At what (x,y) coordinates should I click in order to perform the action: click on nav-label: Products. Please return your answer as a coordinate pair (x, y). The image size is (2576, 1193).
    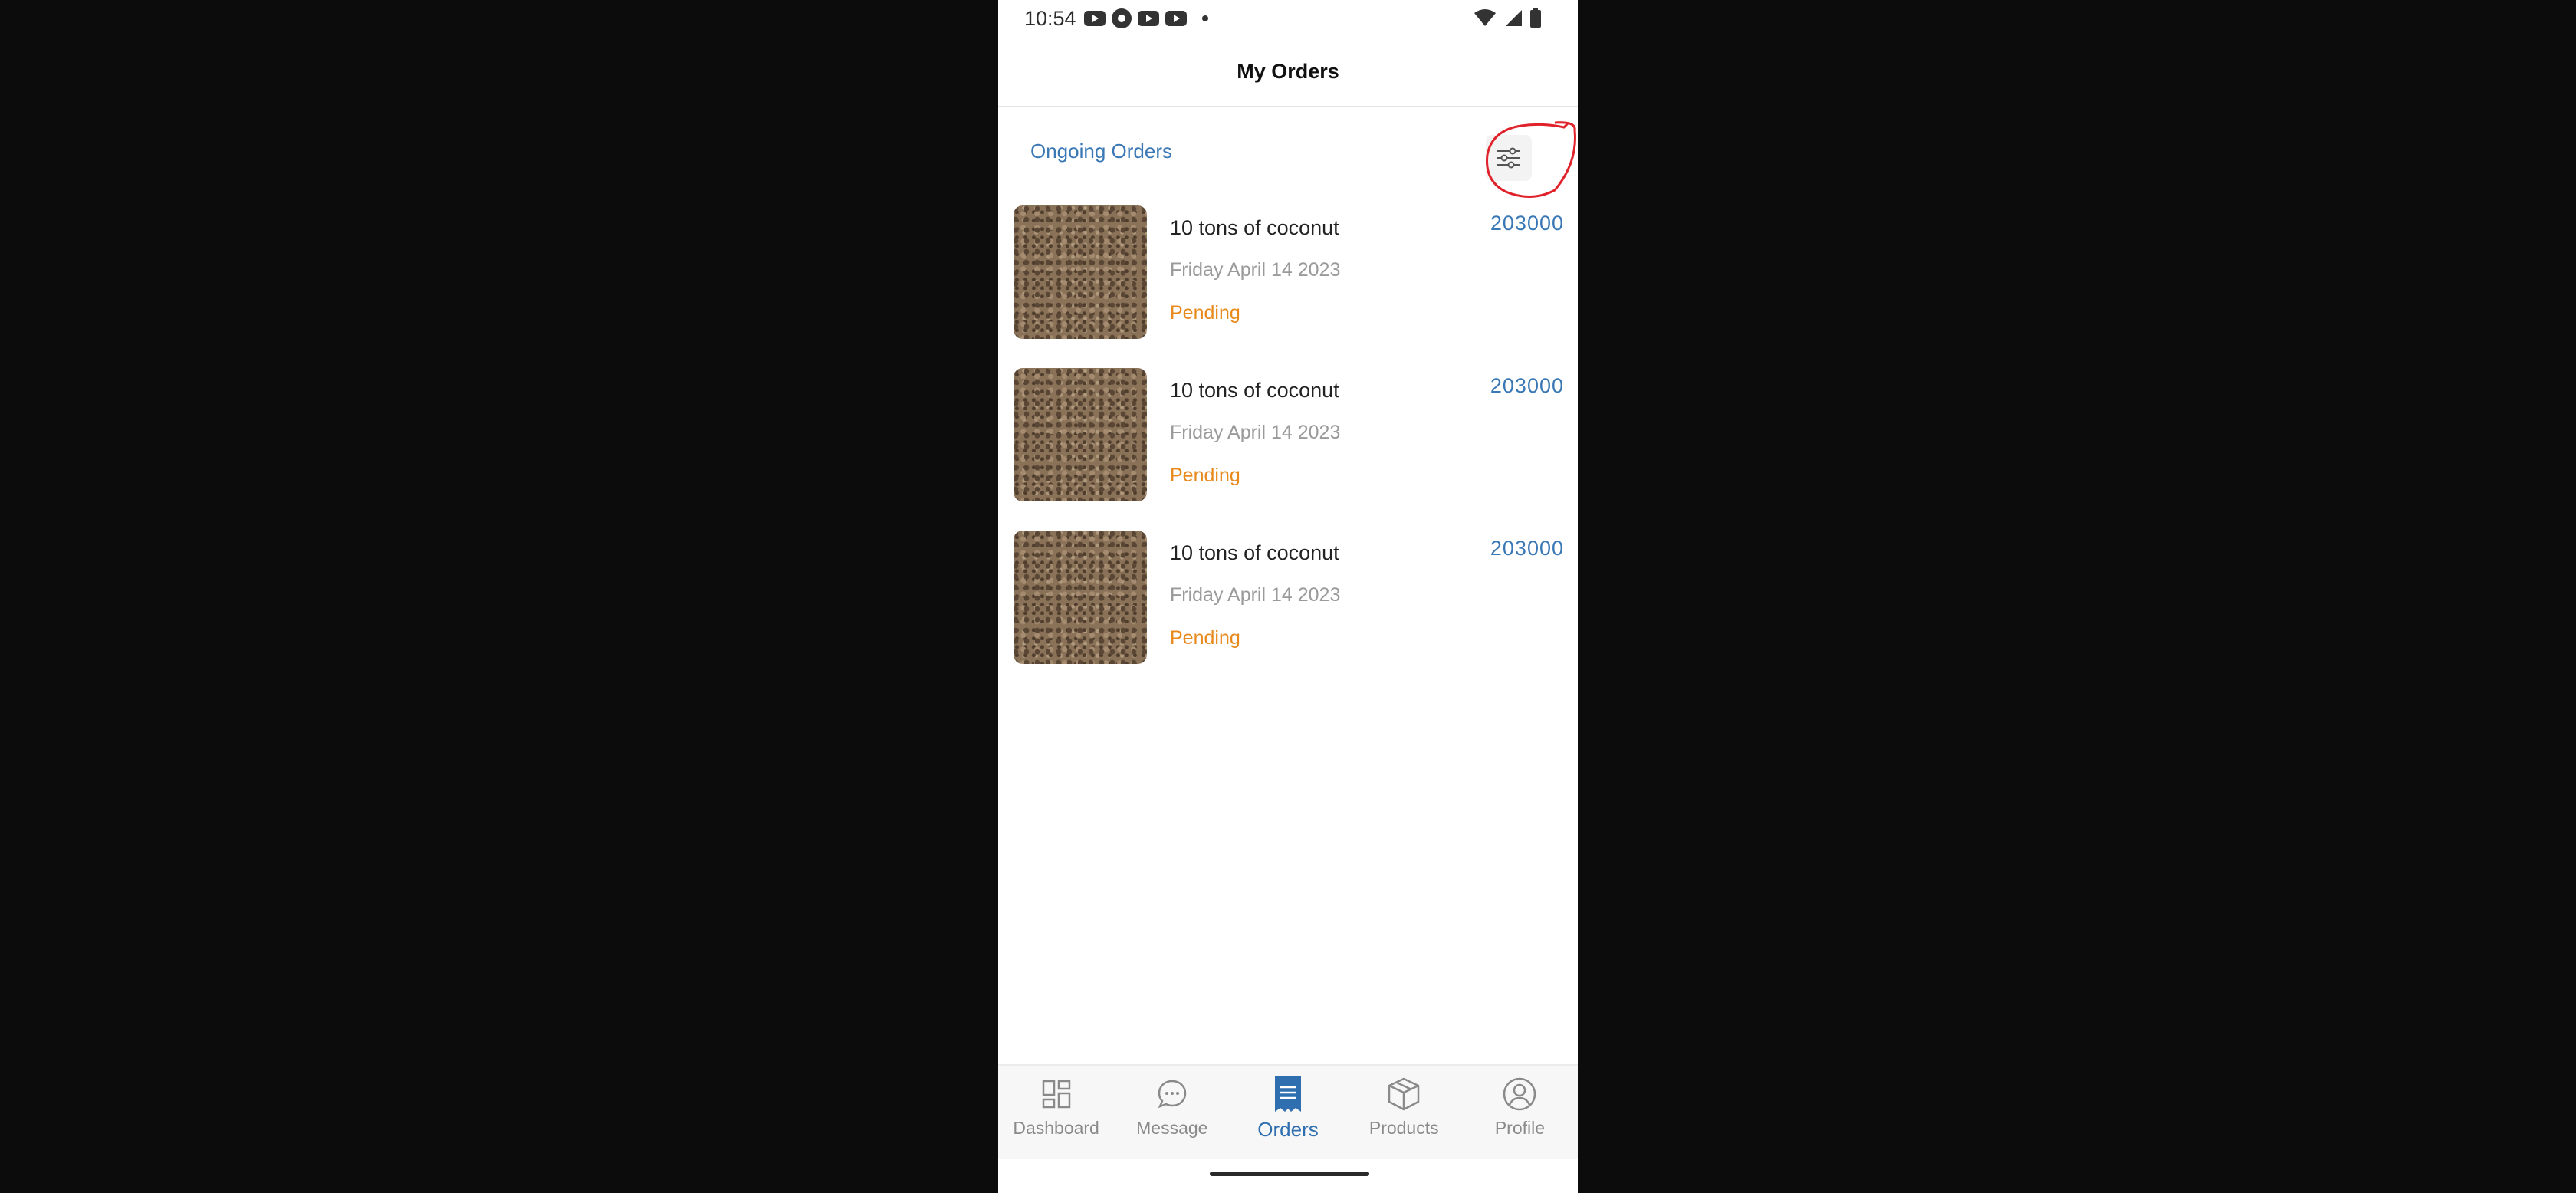
    Looking at the image, I should click on (1403, 1128).